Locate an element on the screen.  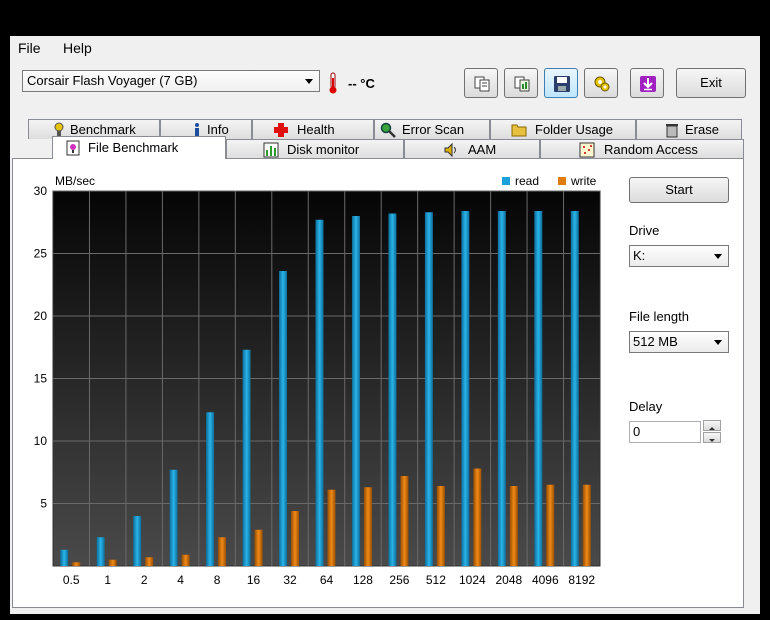
x-tick-label: 4096 is located at coordinates (545, 580).